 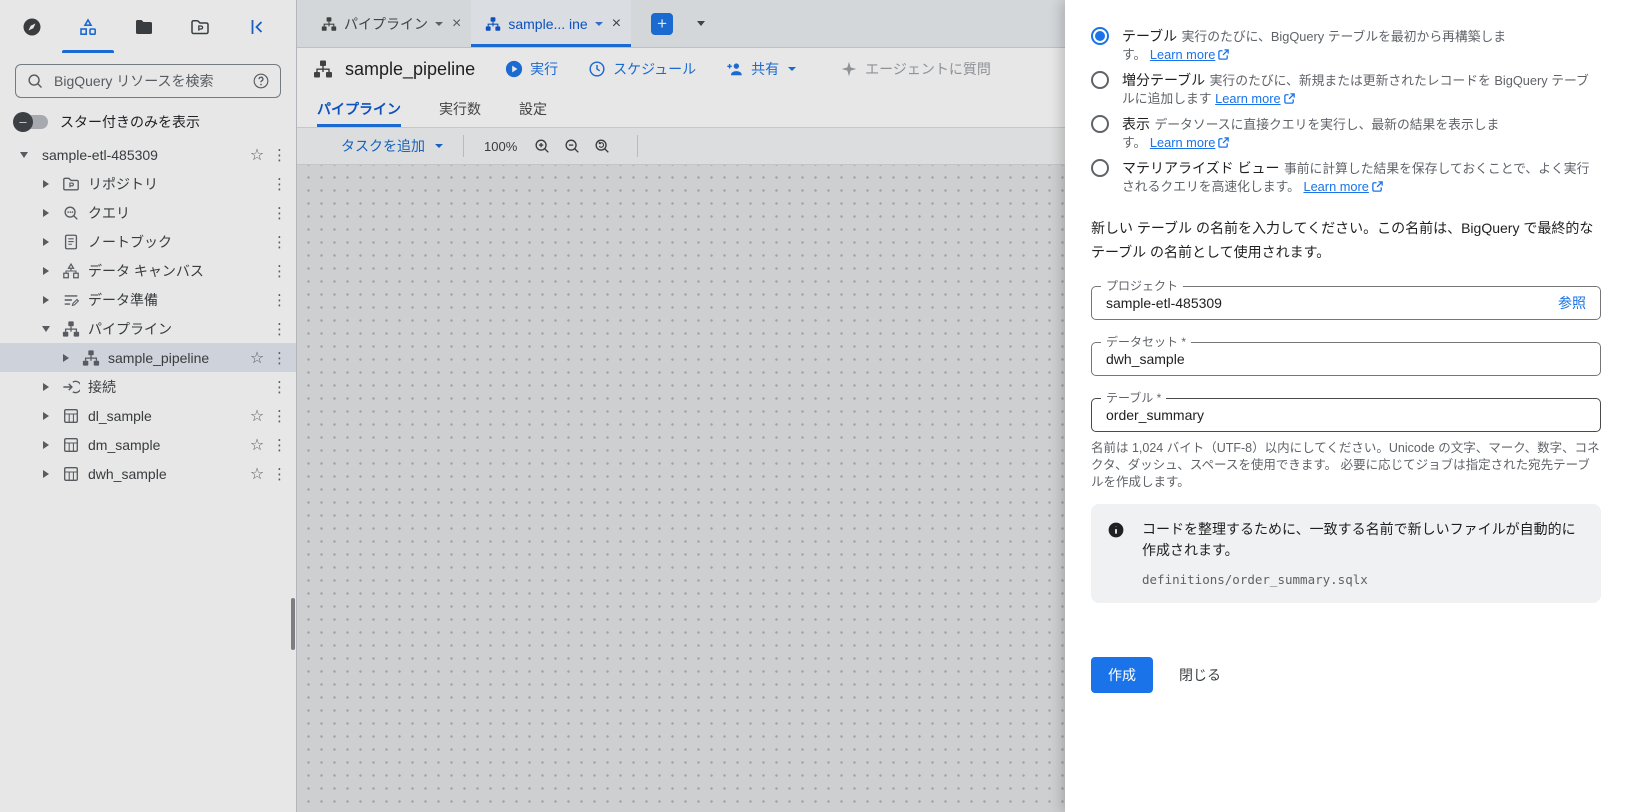 What do you see at coordinates (1346, 355) in the screenshot?
I see `dataset-field: データセット * dwh_sample` at bounding box center [1346, 355].